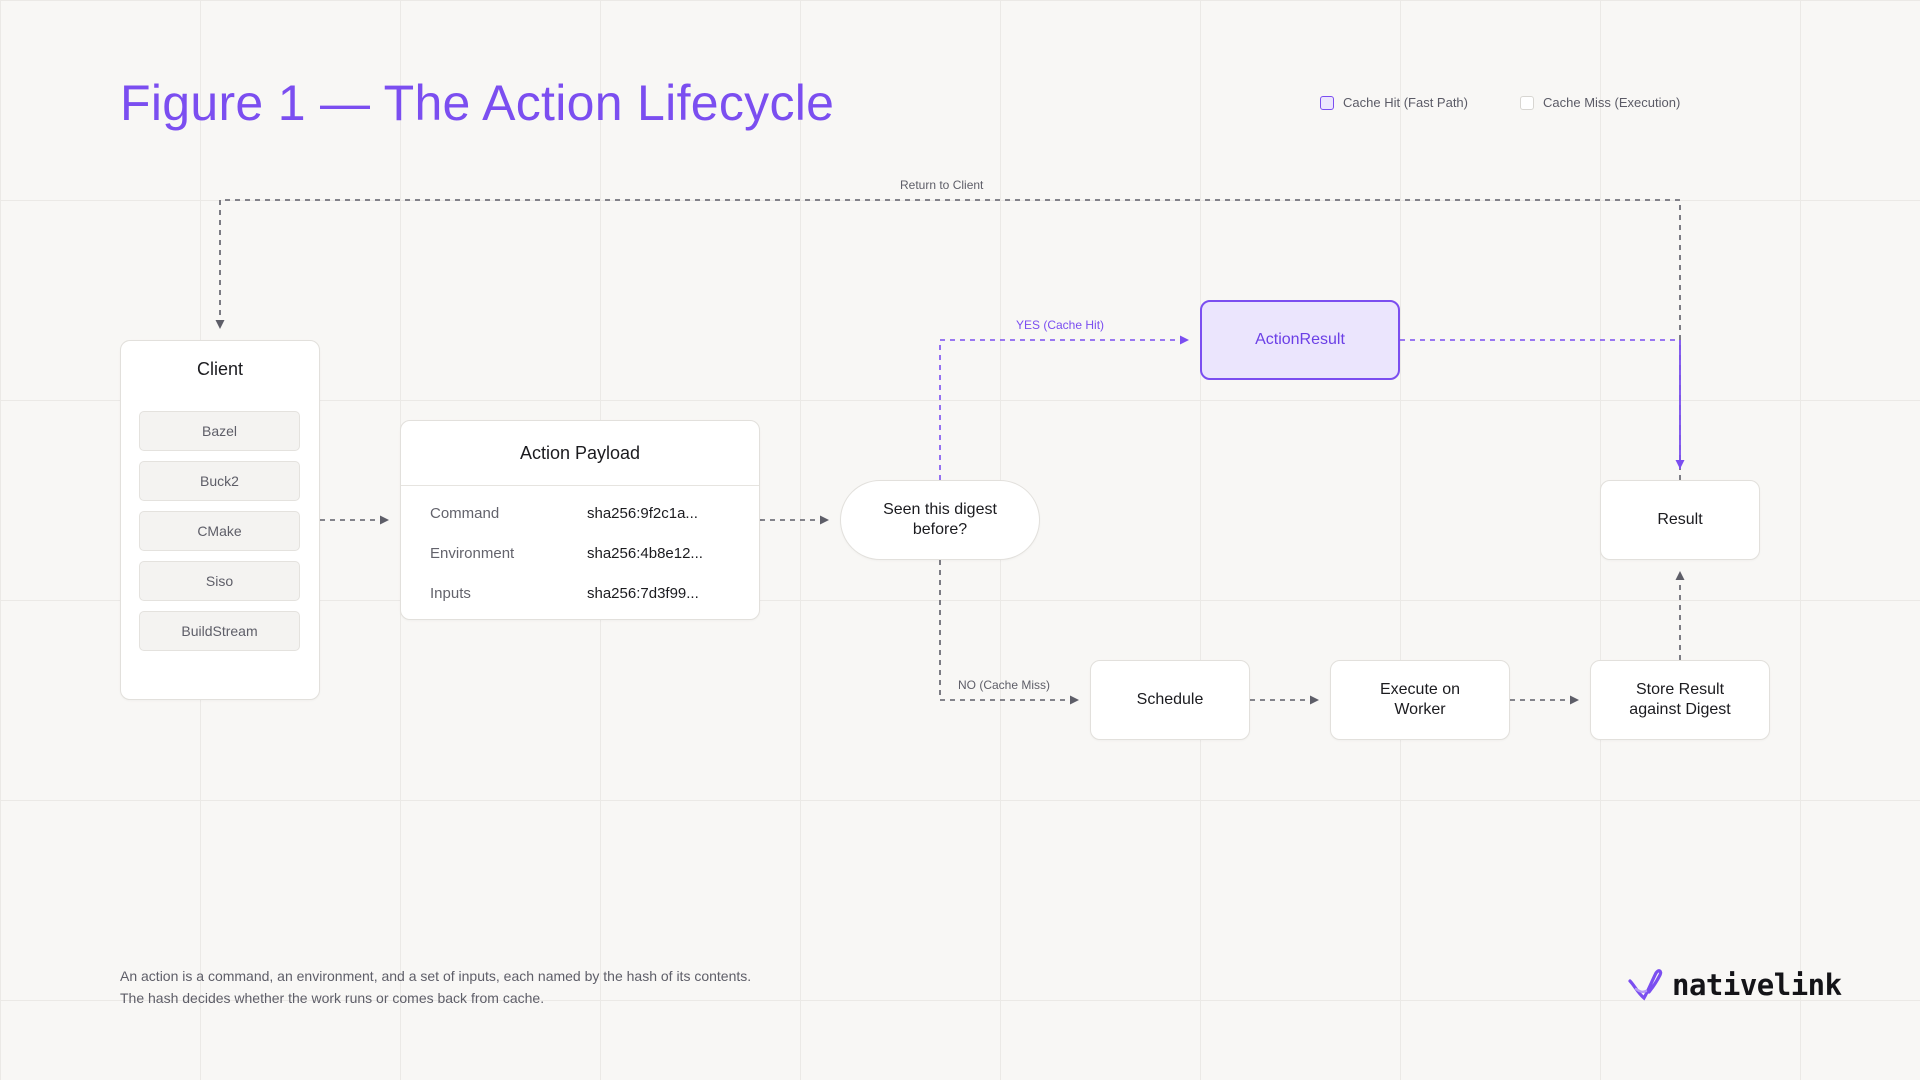 Image resolution: width=1920 pixels, height=1080 pixels. I want to click on client-item-siso: Siso, so click(219, 581).